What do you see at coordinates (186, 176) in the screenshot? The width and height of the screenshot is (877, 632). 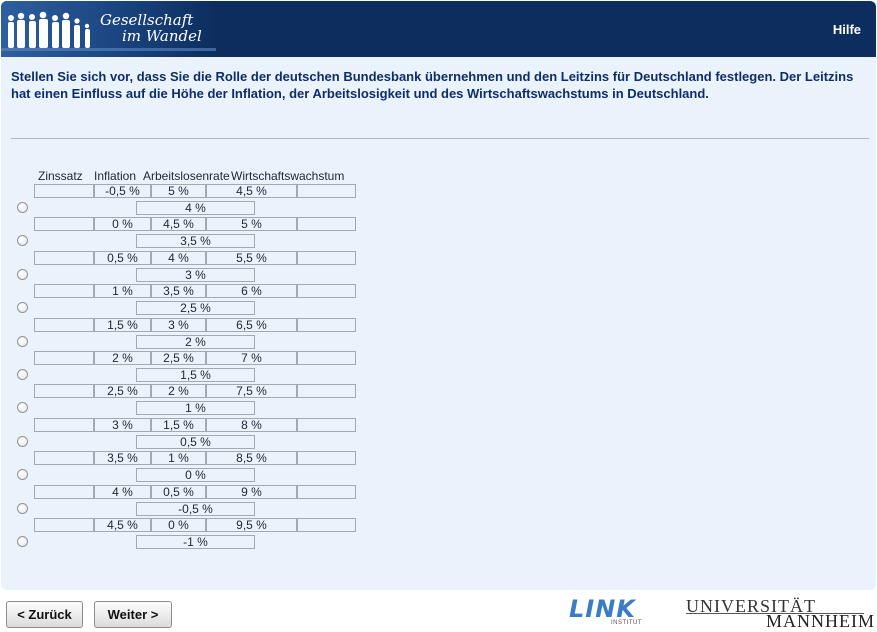 I see `column-header-arbeitslosenrate: Arbeitslosenrate` at bounding box center [186, 176].